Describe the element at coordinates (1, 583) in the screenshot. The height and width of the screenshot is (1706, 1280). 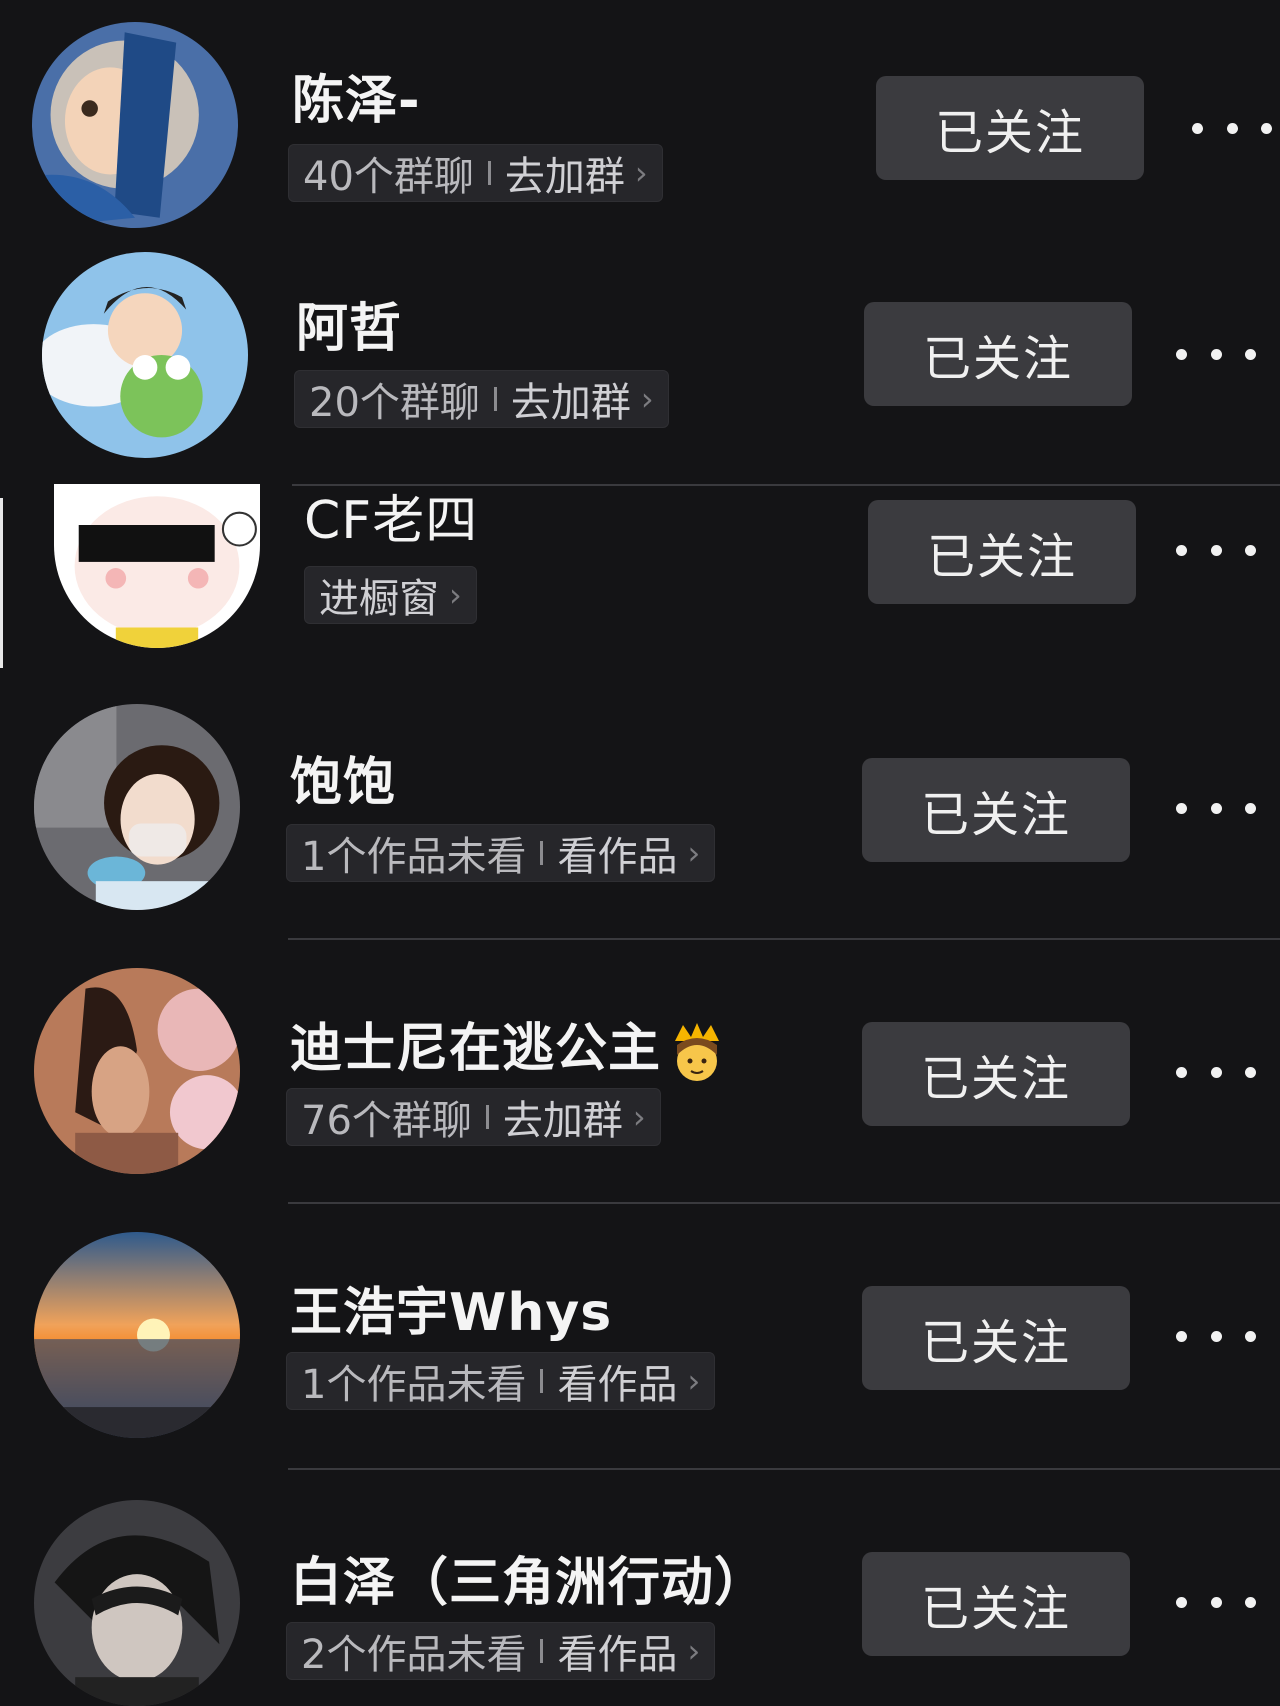
I see `edge-line` at that location.